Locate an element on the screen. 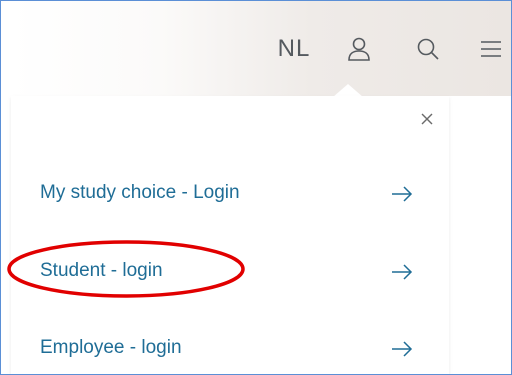 The width and height of the screenshot is (512, 375). link-label: My study choice - Login is located at coordinates (140, 192).